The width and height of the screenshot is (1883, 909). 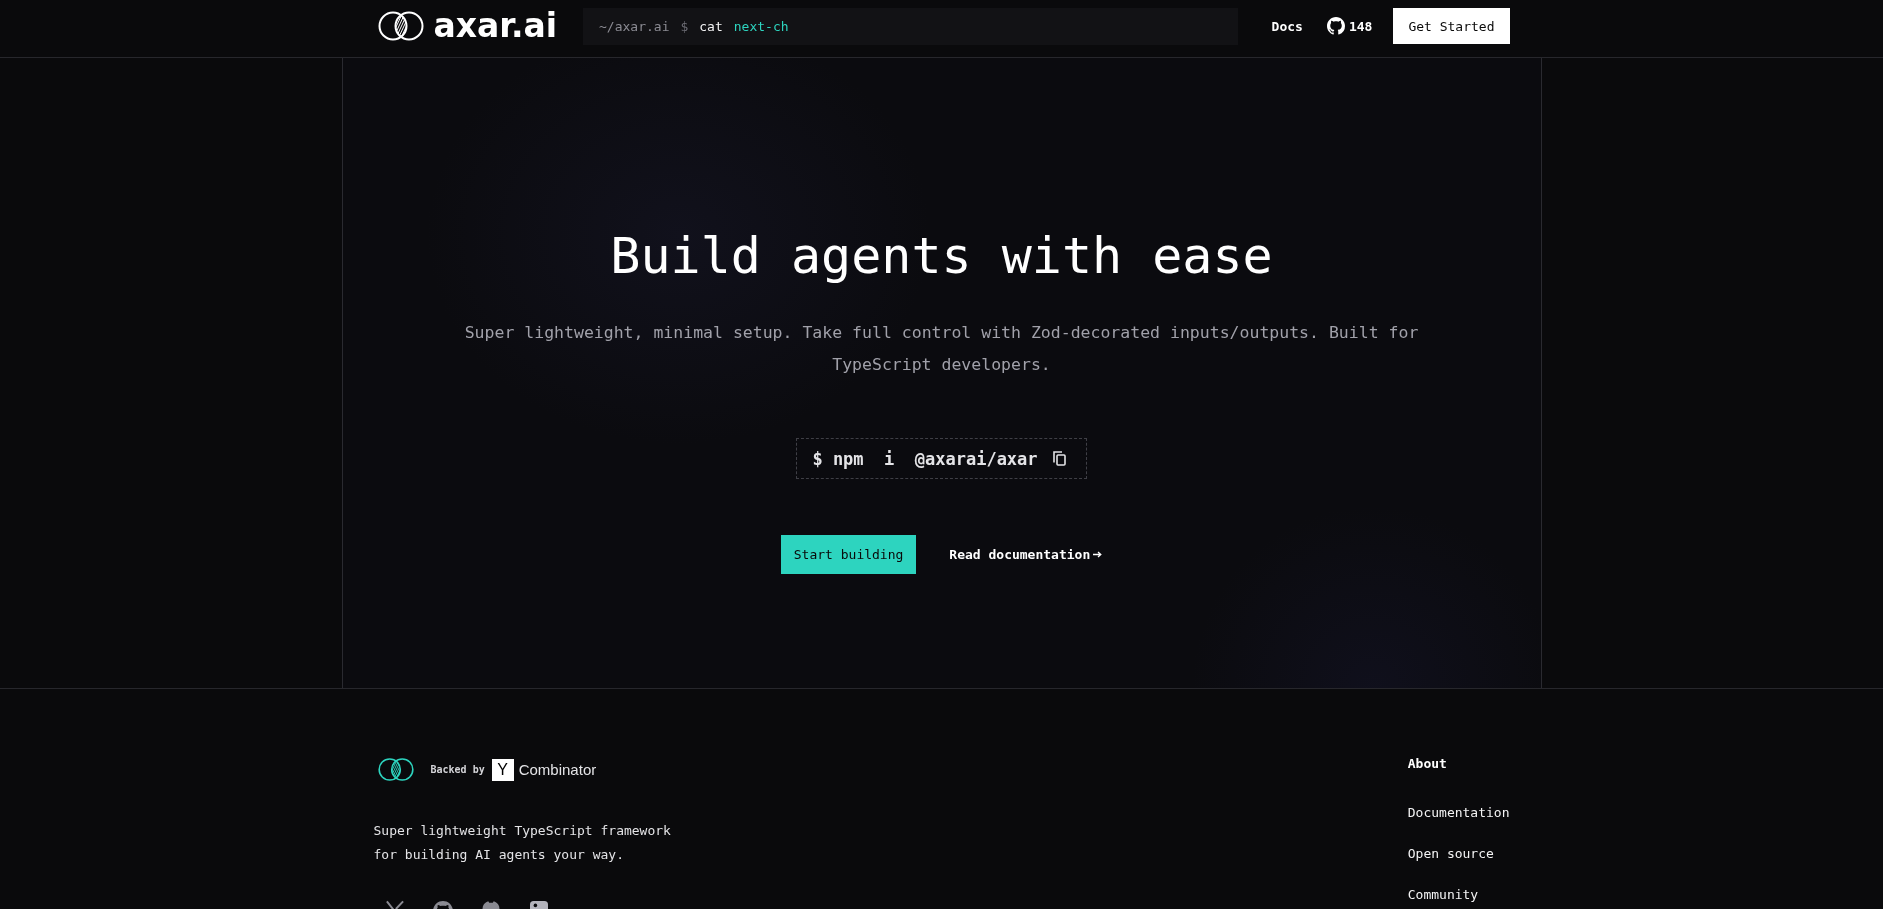 What do you see at coordinates (1450, 854) in the screenshot?
I see `footer-link: Open source` at bounding box center [1450, 854].